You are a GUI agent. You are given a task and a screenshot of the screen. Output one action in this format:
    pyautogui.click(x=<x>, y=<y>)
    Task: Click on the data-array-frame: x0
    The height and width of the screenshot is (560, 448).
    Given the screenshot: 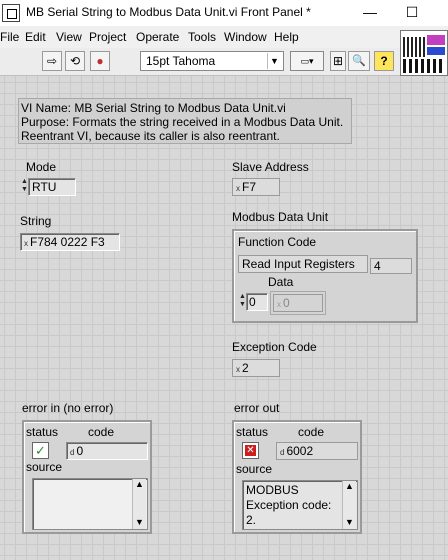 What is the action you would take?
    pyautogui.click(x=298, y=303)
    